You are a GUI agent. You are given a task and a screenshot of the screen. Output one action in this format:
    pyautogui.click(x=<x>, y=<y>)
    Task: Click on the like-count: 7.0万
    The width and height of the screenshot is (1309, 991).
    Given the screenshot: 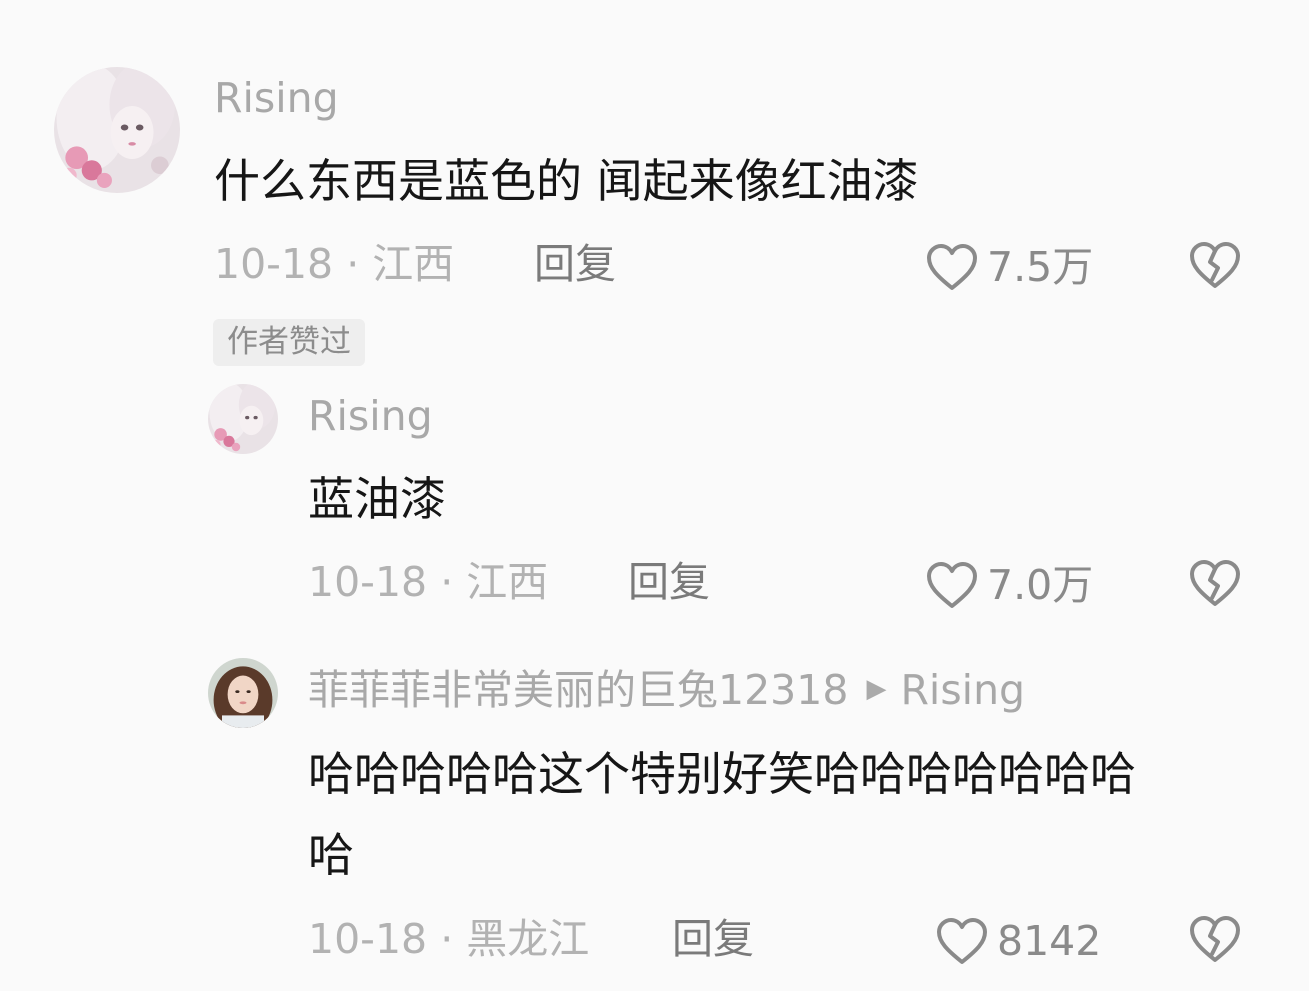 What is the action you would take?
    pyautogui.click(x=1040, y=584)
    